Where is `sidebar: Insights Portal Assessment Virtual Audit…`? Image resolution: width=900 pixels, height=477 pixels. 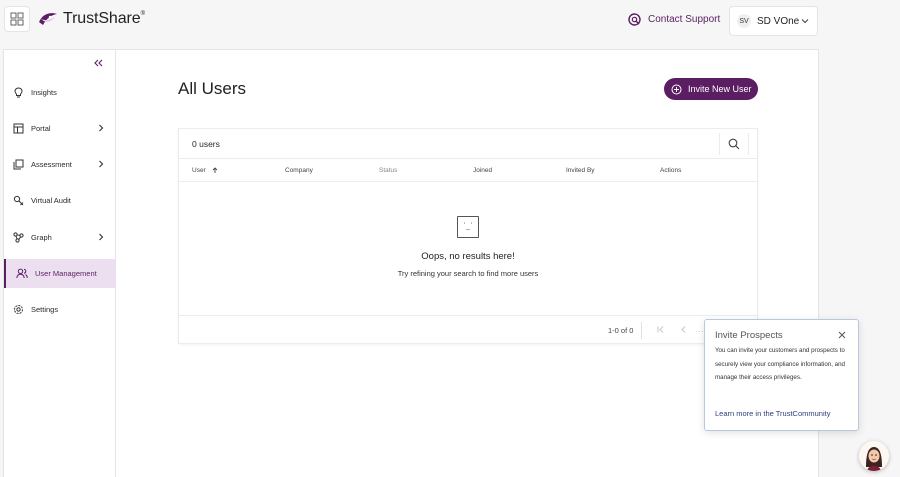 sidebar: Insights Portal Assessment Virtual Audit… is located at coordinates (60, 263).